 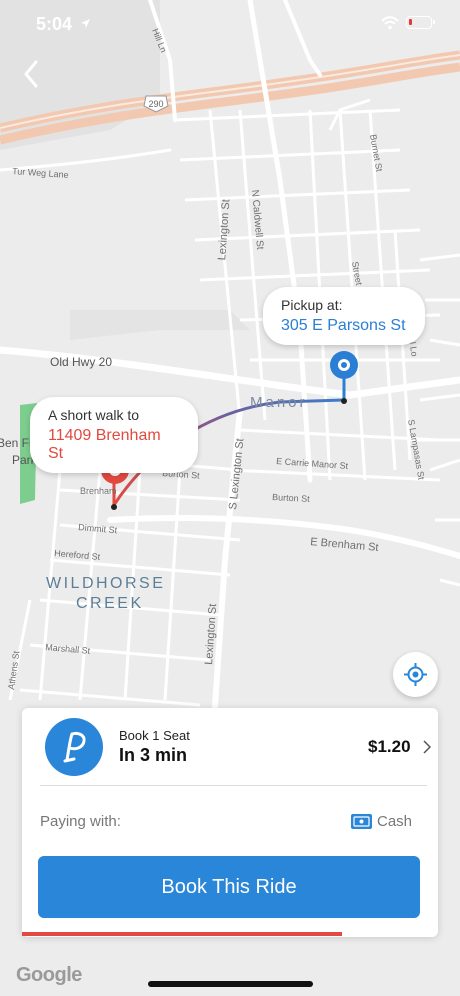 I want to click on google-logo: Google, so click(x=49, y=975).